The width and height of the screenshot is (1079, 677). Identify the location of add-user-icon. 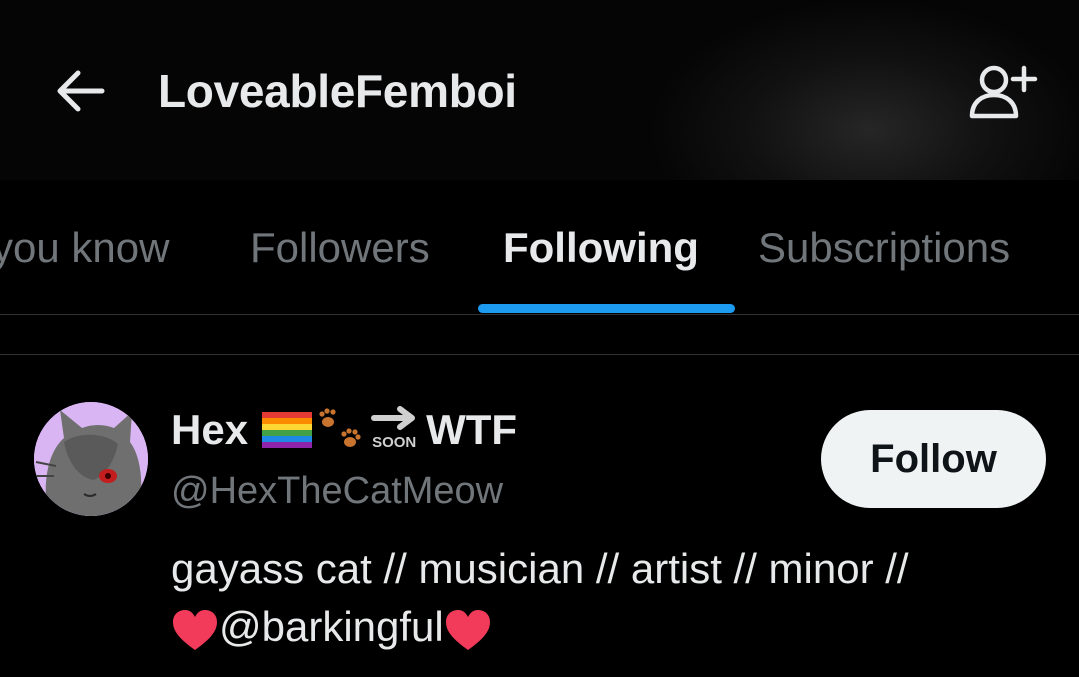
(1003, 92).